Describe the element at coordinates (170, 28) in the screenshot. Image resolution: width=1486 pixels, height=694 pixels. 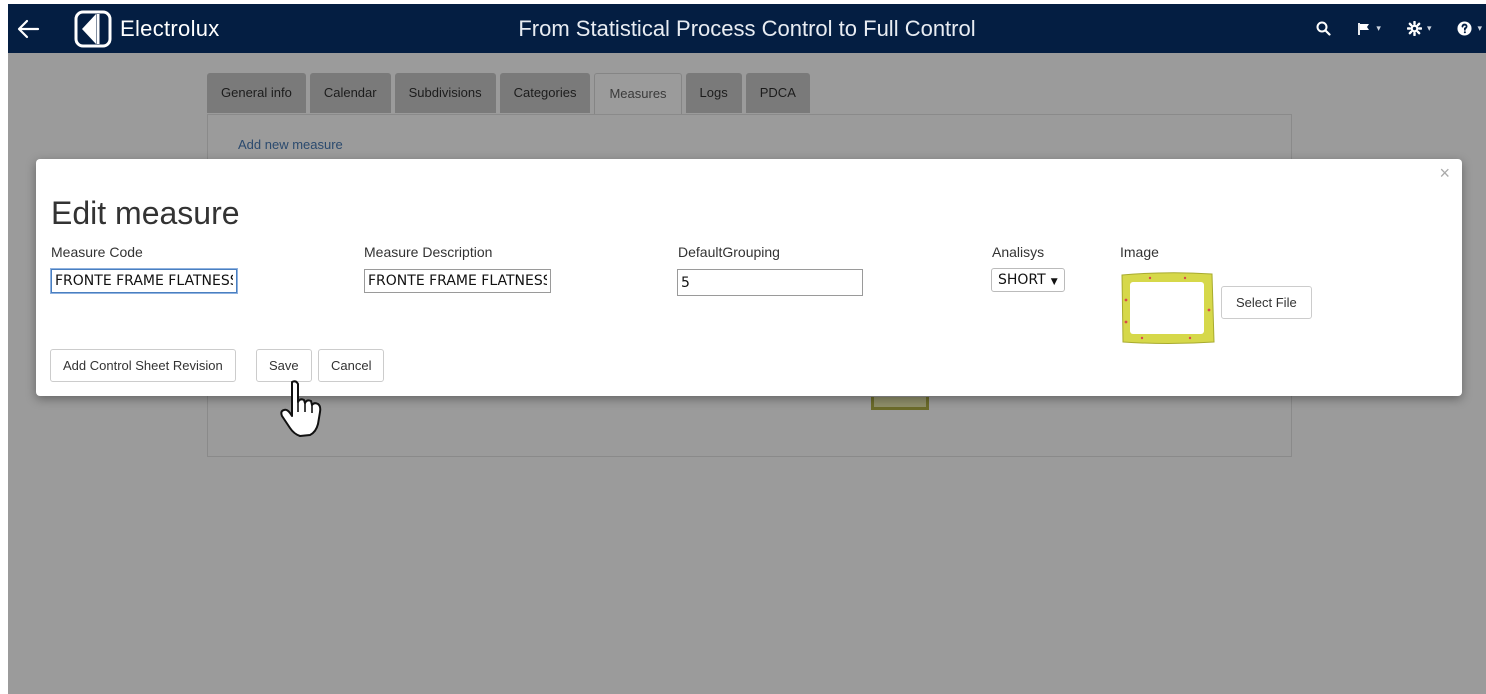
I see `brand-name: Electrolux` at that location.